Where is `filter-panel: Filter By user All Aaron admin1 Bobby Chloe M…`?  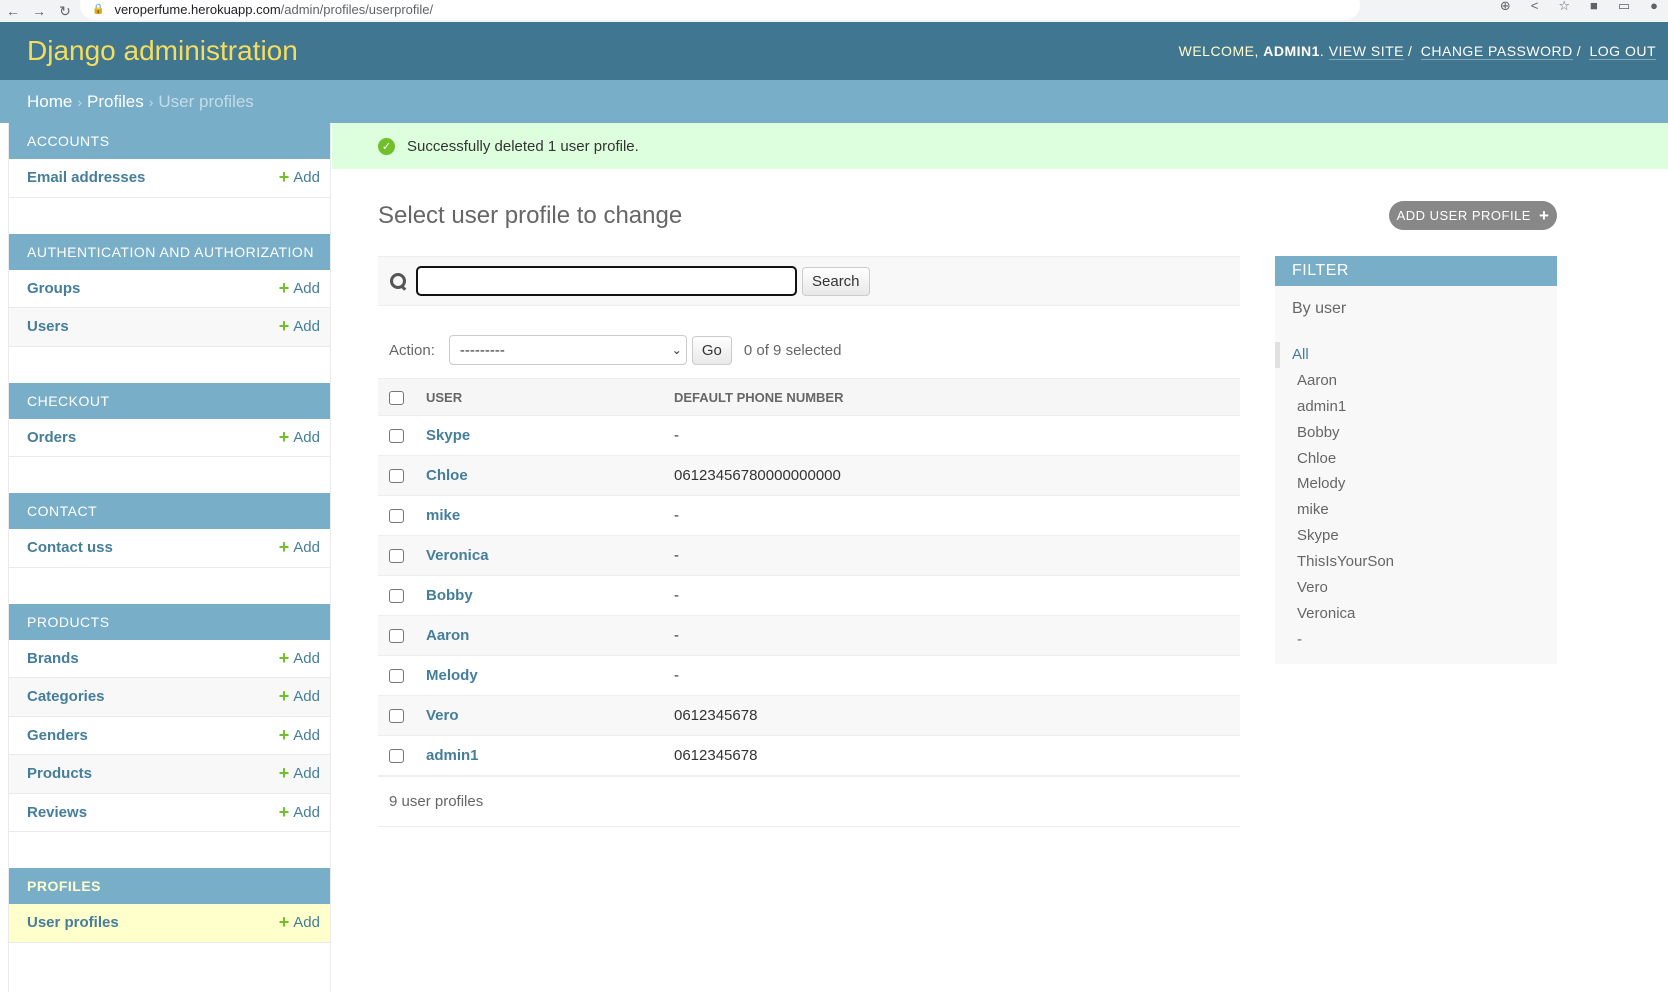
filter-panel: Filter By user All Aaron admin1 Bobby Chloe M… is located at coordinates (1416, 460).